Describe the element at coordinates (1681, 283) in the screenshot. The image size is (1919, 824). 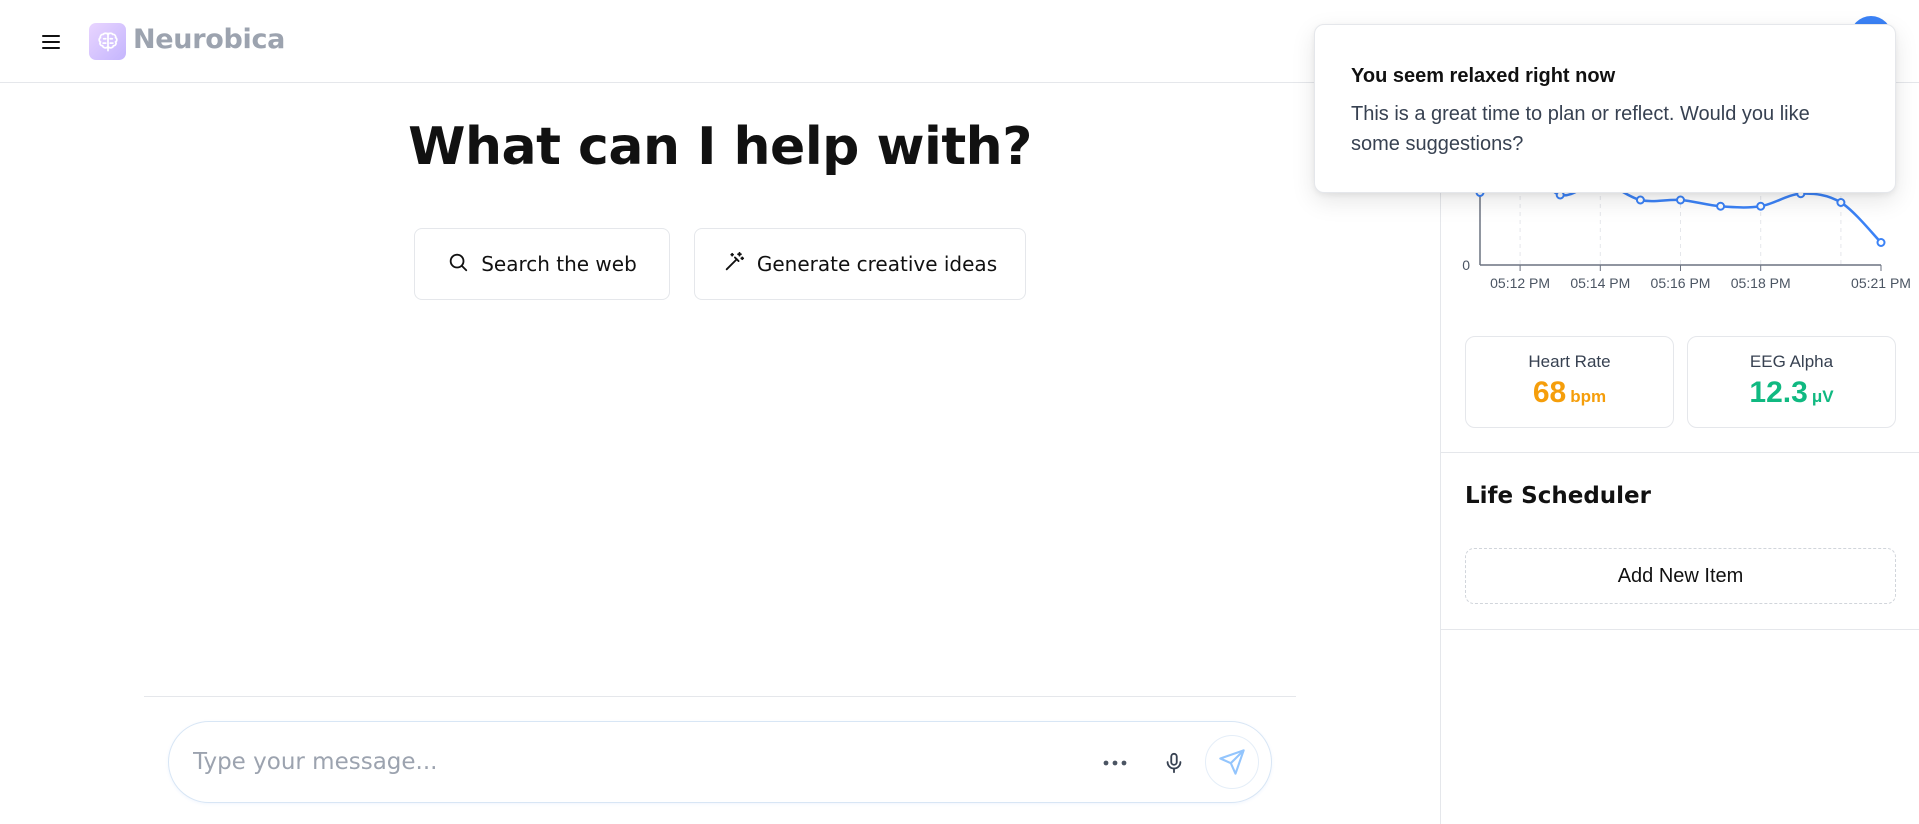
I see `chart-x-tick-label: 05:16 PM` at that location.